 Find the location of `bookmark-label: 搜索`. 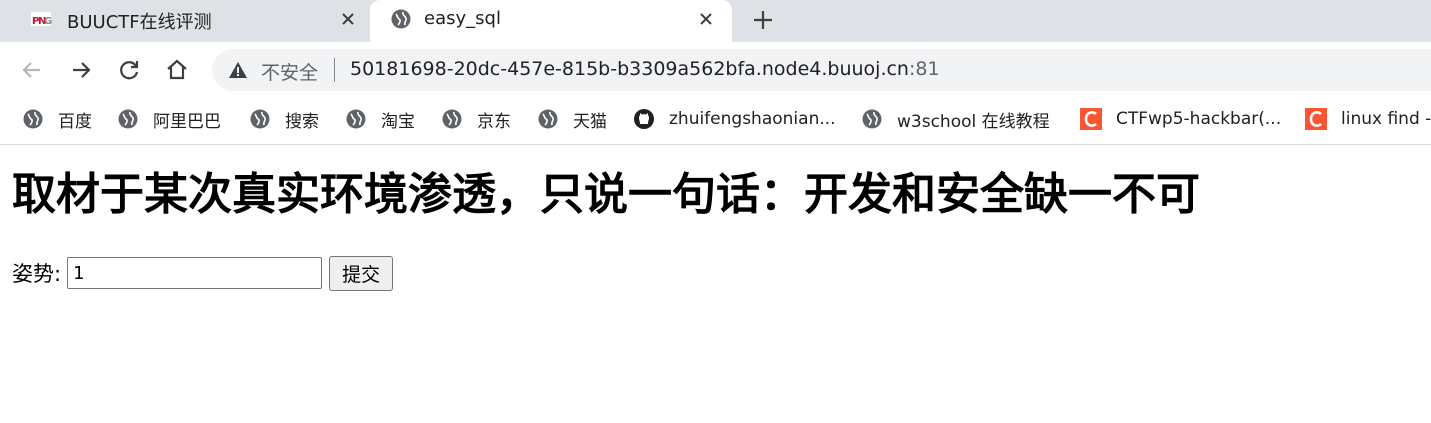

bookmark-label: 搜索 is located at coordinates (302, 121).